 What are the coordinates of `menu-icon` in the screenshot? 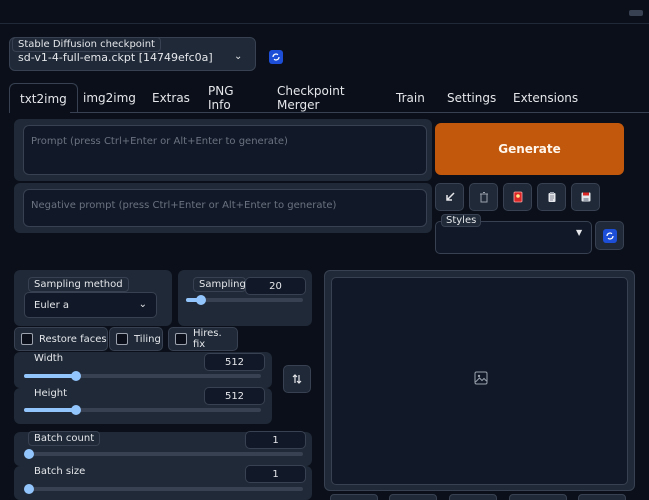 It's located at (636, 13).